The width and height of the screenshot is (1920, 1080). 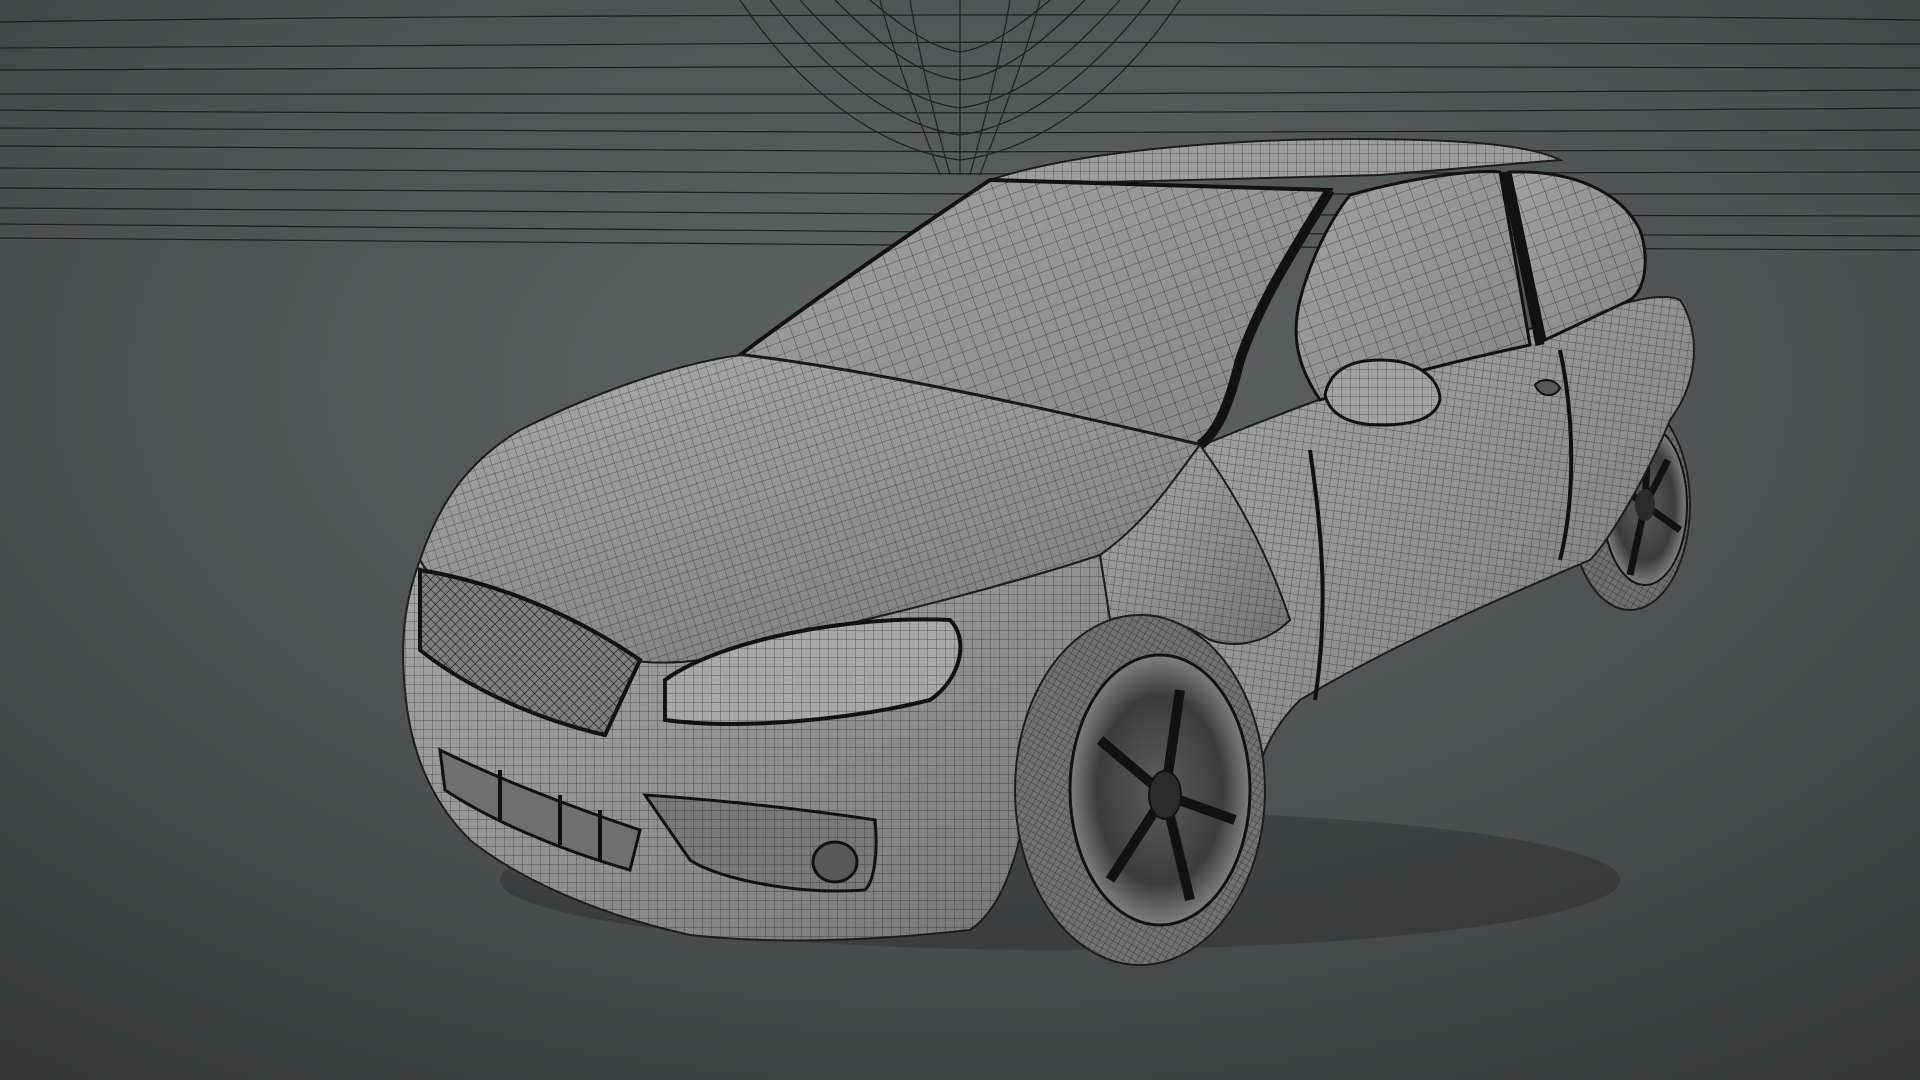 I want to click on front-wheel, so click(x=1140, y=790).